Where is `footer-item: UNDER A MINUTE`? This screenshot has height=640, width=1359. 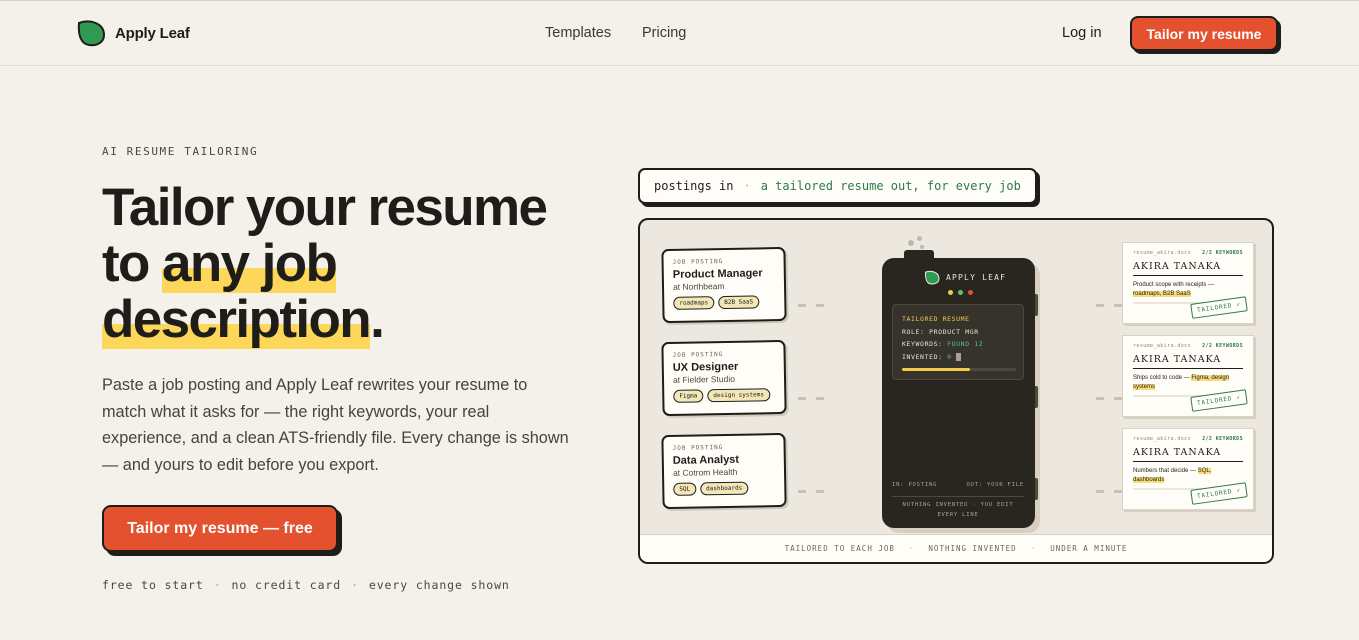 footer-item: UNDER A MINUTE is located at coordinates (1089, 548).